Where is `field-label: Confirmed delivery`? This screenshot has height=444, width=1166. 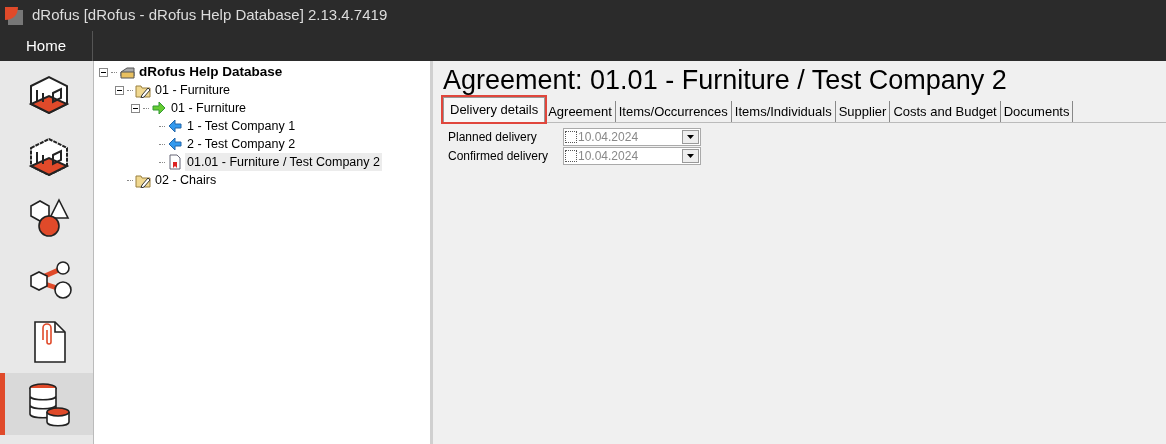 field-label: Confirmed delivery is located at coordinates (499, 156).